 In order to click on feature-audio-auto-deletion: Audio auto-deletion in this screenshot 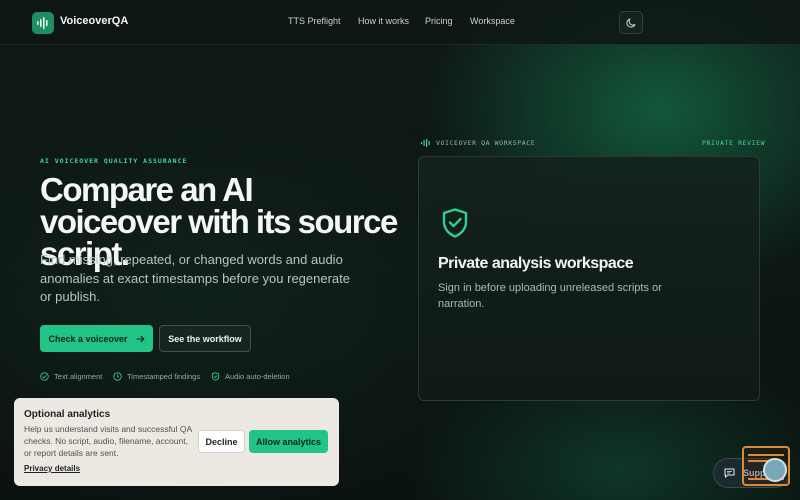, I will do `click(250, 376)`.